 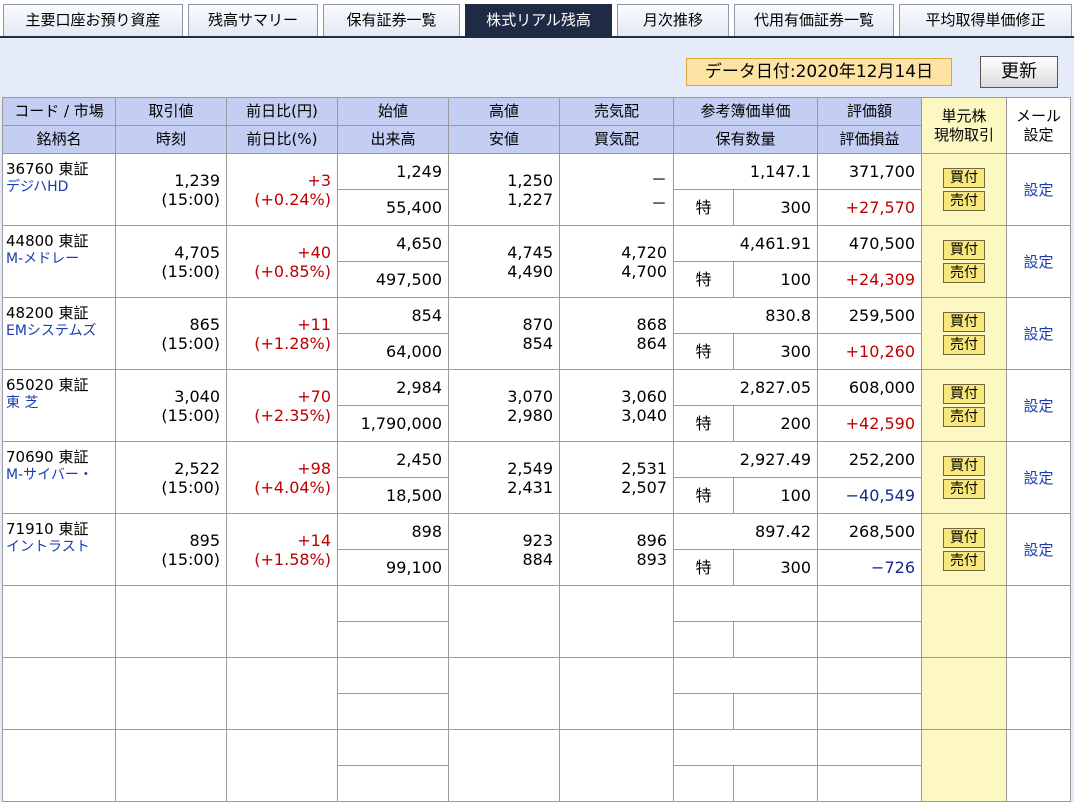 What do you see at coordinates (282, 567) in the screenshot?
I see `change-pct: (+1.58%)` at bounding box center [282, 567].